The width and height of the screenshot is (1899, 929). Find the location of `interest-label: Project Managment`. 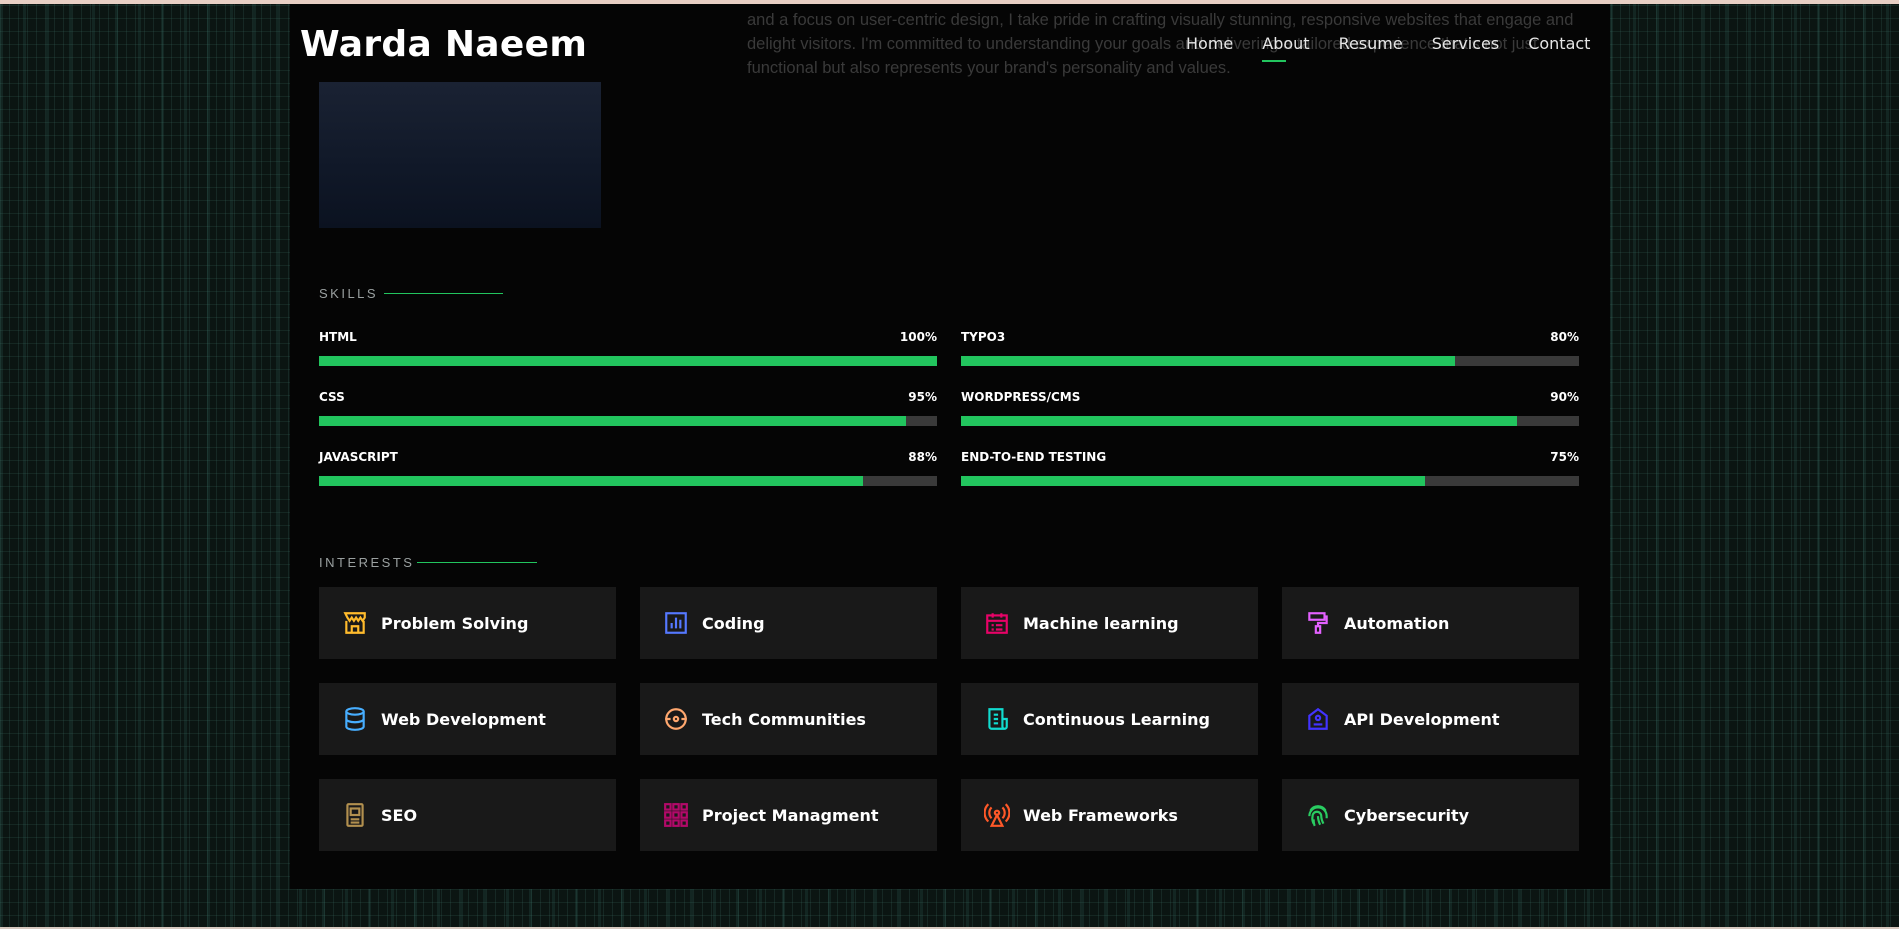

interest-label: Project Managment is located at coordinates (790, 815).